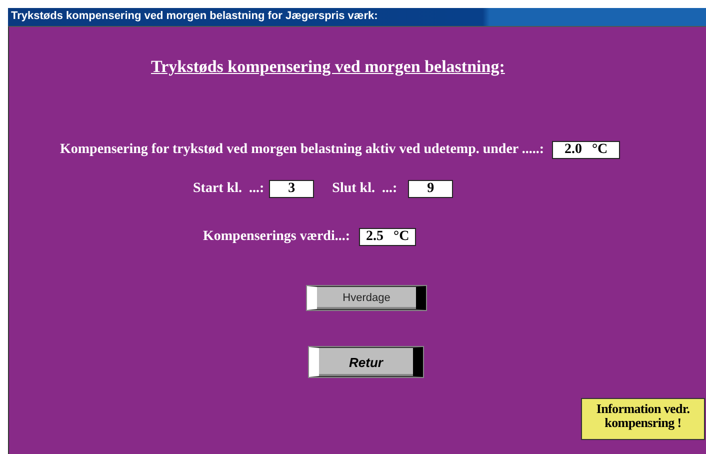 The height and width of the screenshot is (454, 706). Describe the element at coordinates (302, 150) in the screenshot. I see `threshold-label: Kompensering for trykstød ved morgen belastning aktiv ved udetemp. under .....:` at that location.